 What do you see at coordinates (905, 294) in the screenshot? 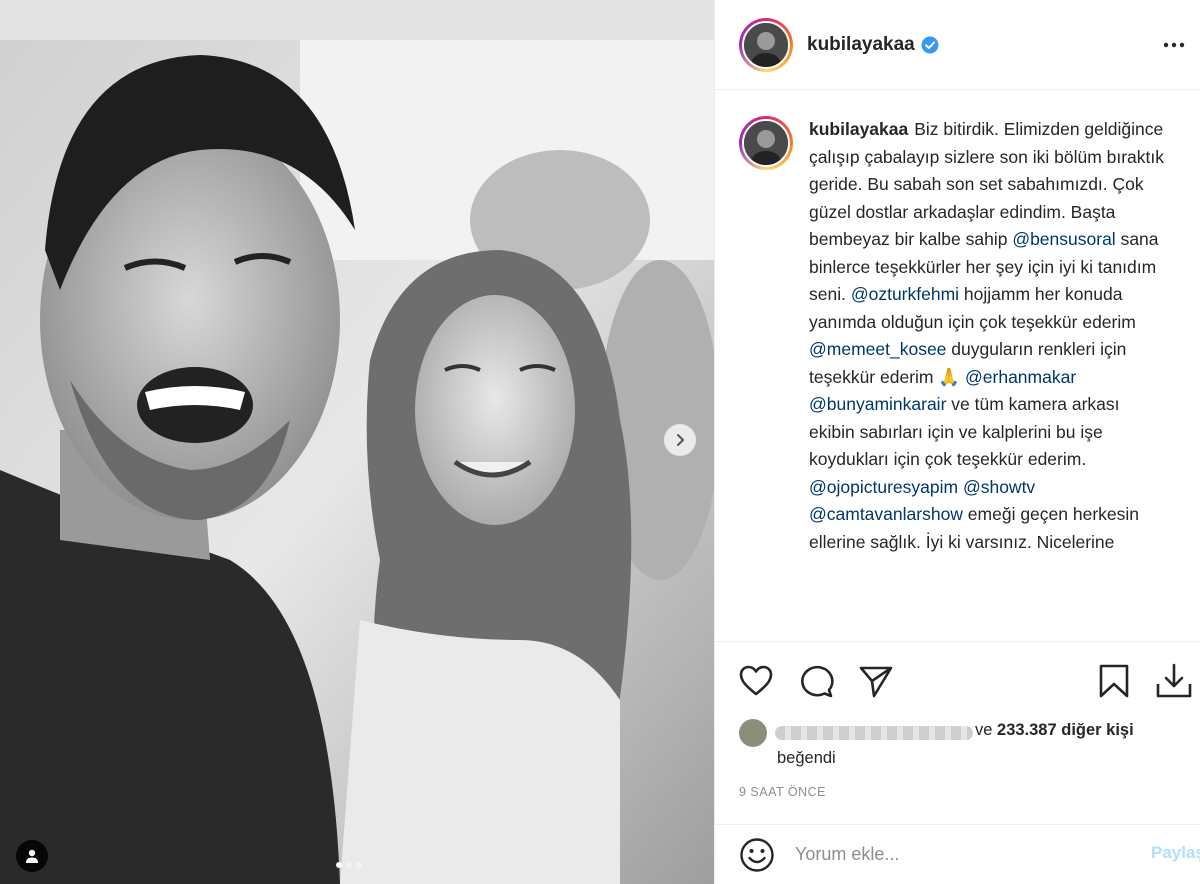
I see `caption-mention-link: @ozturkfehmi` at bounding box center [905, 294].